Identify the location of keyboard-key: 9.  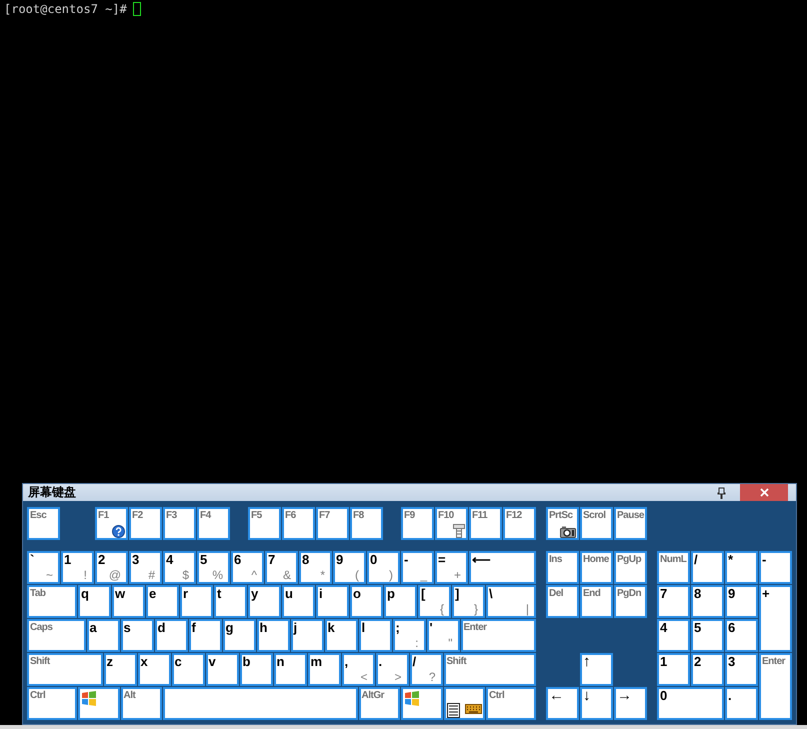
(741, 601).